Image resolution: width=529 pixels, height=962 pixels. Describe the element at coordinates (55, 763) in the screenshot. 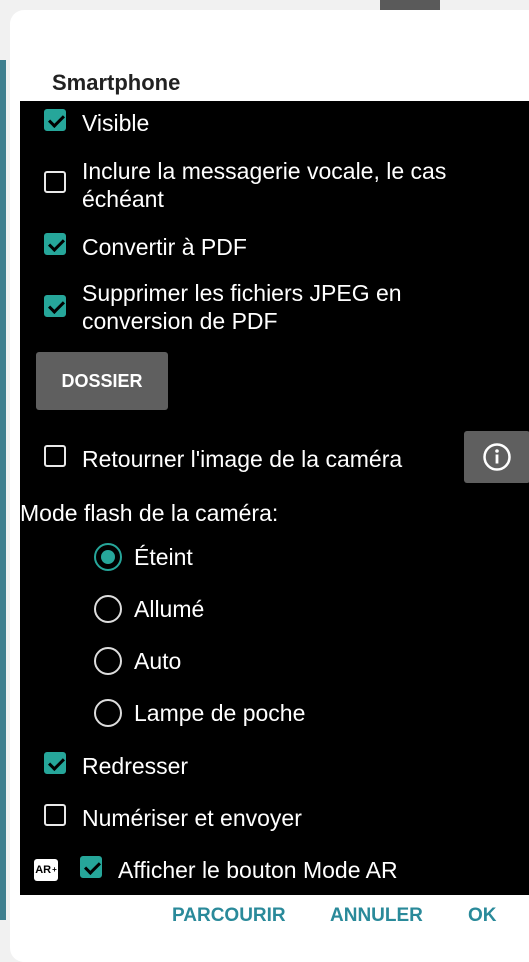

I see `straighten-checkbox` at that location.